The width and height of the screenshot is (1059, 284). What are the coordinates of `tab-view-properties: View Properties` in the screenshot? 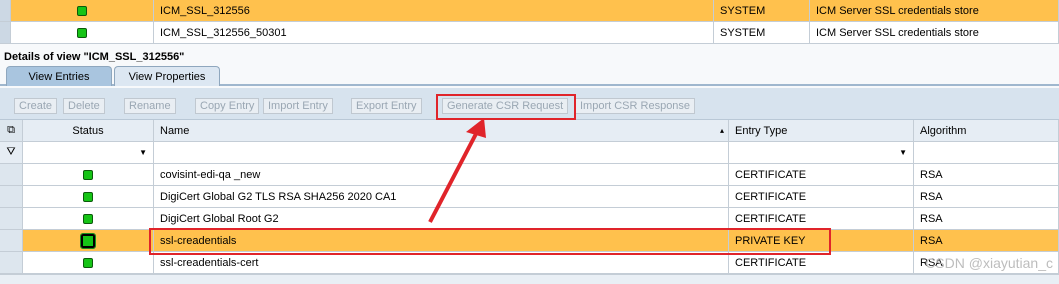 It's located at (167, 76).